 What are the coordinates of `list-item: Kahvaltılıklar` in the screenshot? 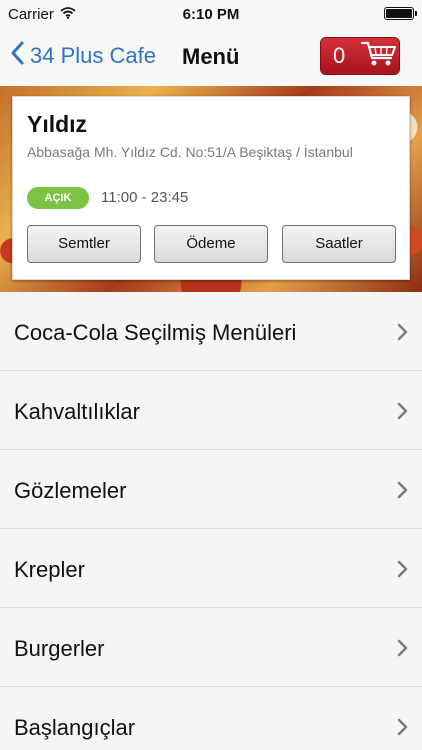 It's located at (211, 410).